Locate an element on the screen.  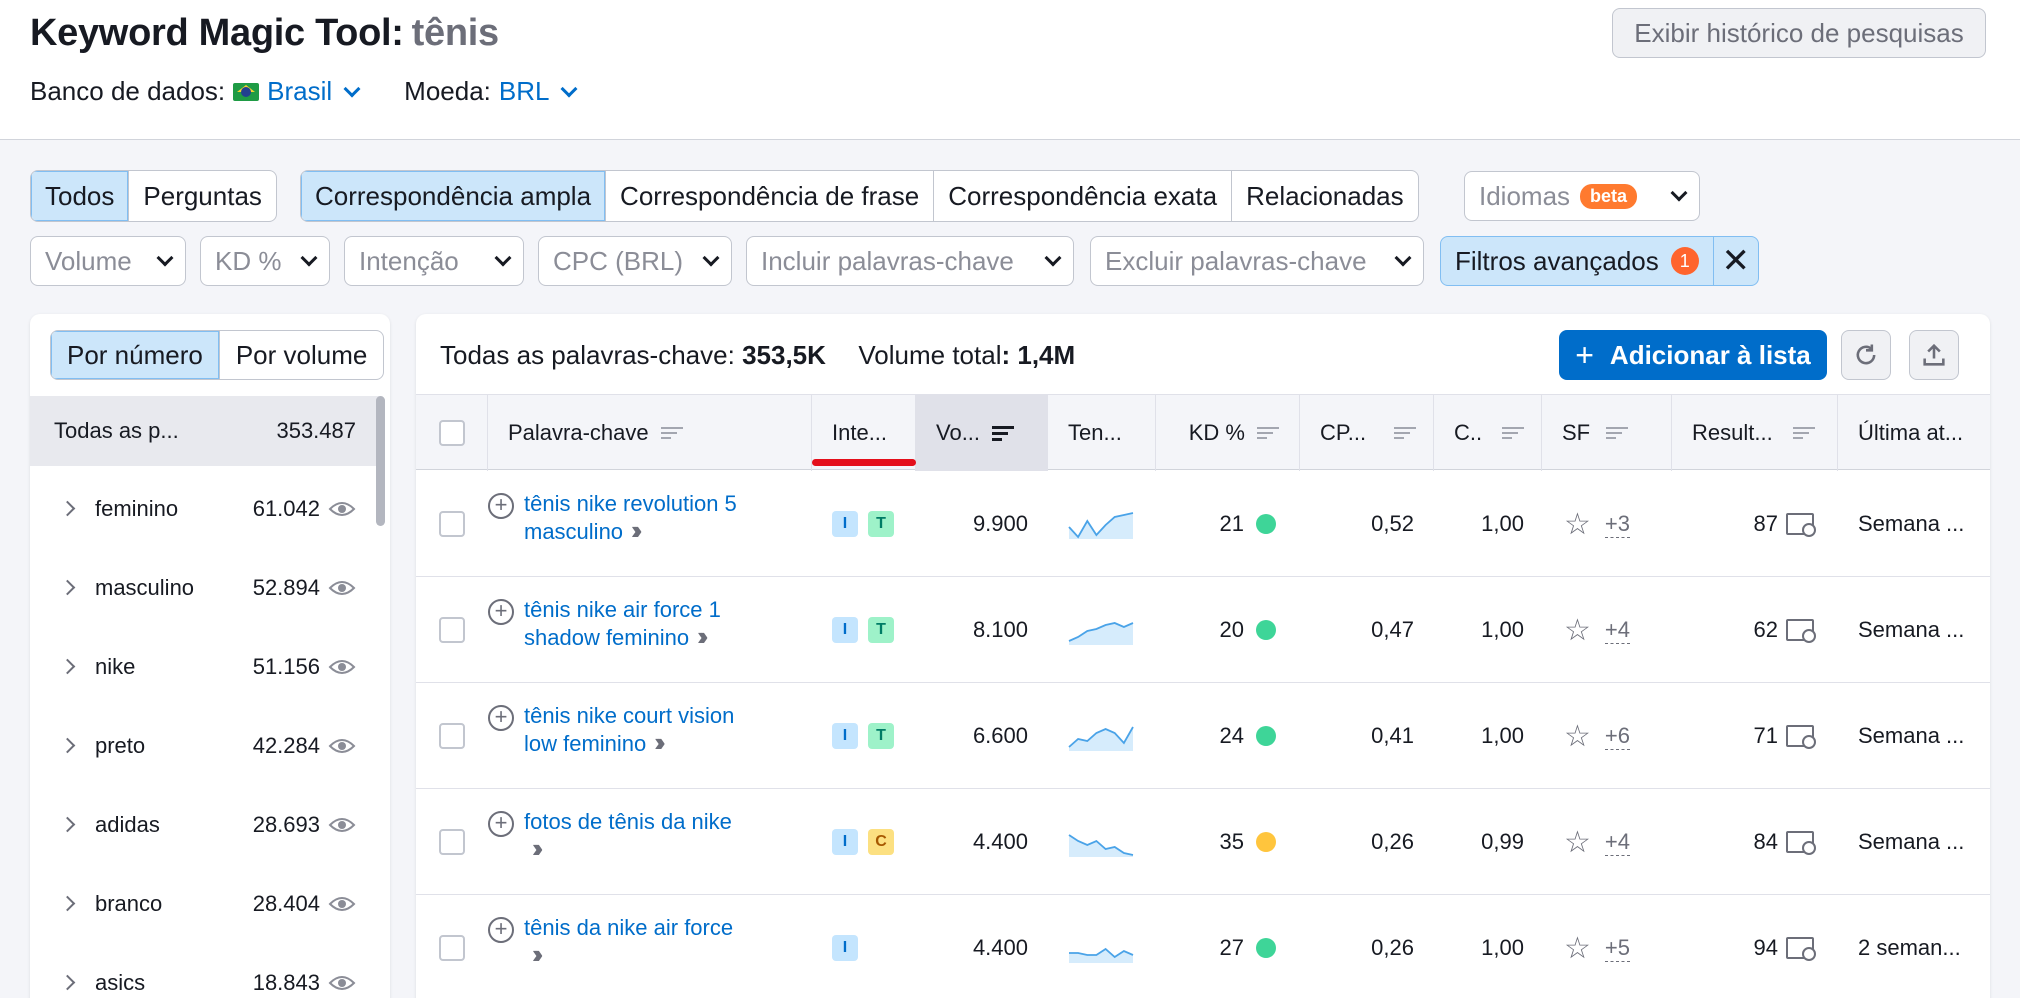
sf-more: +6 is located at coordinates (1617, 736).